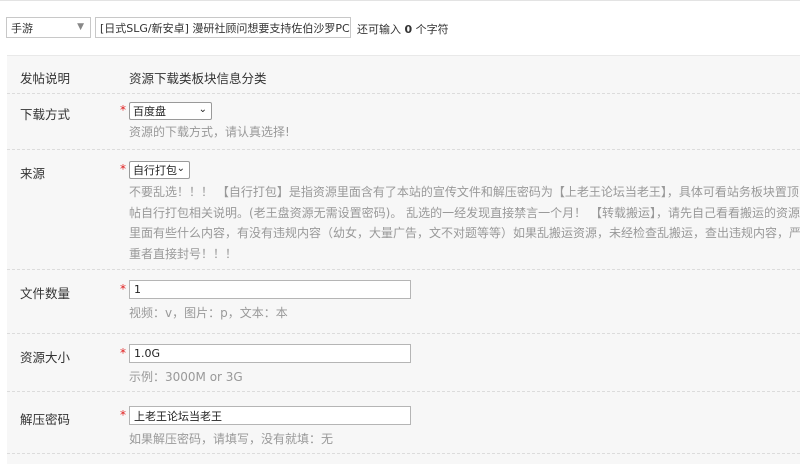 Image resolution: width=800 pixels, height=464 pixels. I want to click on row-unzip-password: 解压密码 * 上老王论坛当老王 如果解压密码，请填写，没有就填：无, so click(403, 423).